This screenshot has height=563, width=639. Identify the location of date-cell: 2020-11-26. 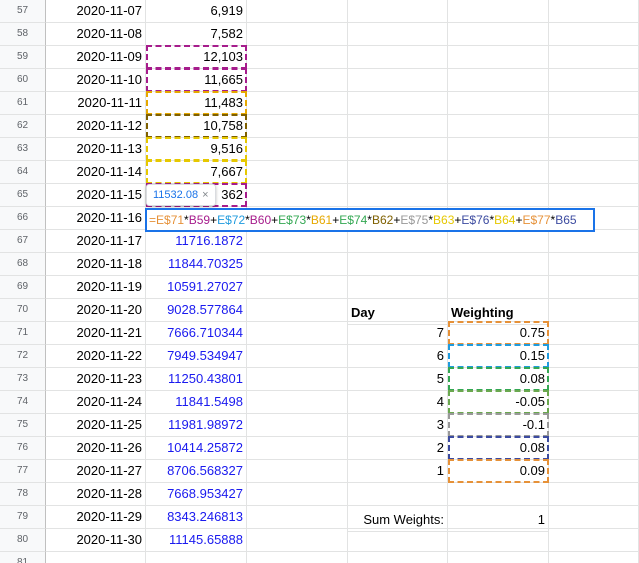
(96, 448).